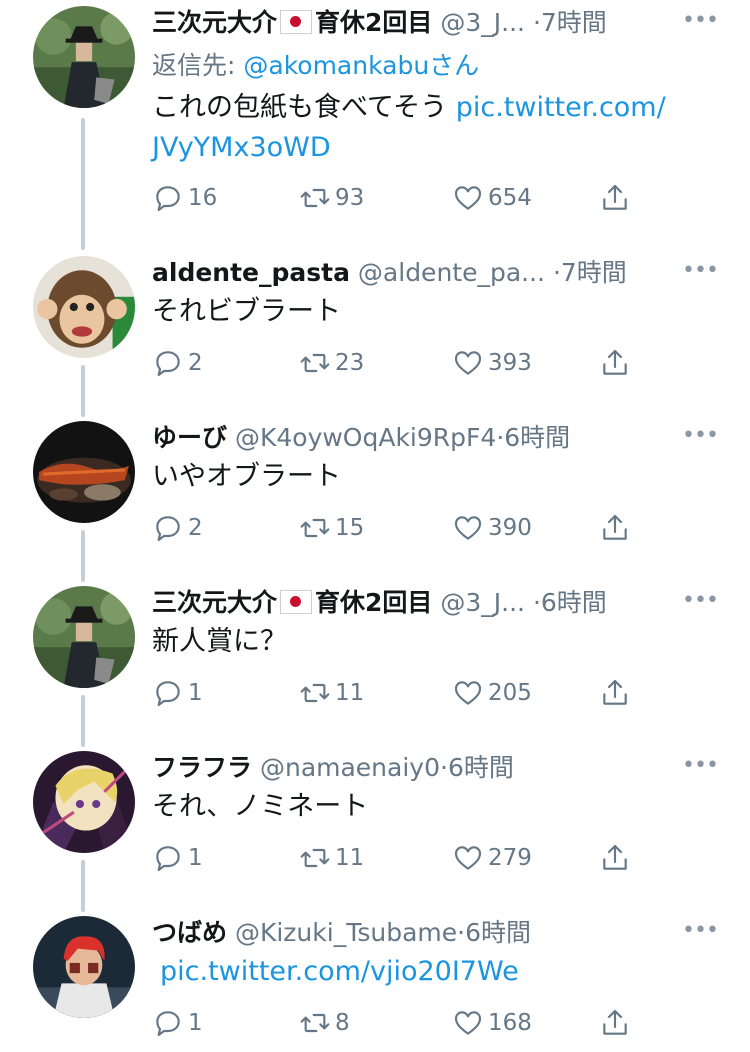 This screenshot has height=1052, width=750. I want to click on tweet-text: 新人賞に？, so click(219, 642).